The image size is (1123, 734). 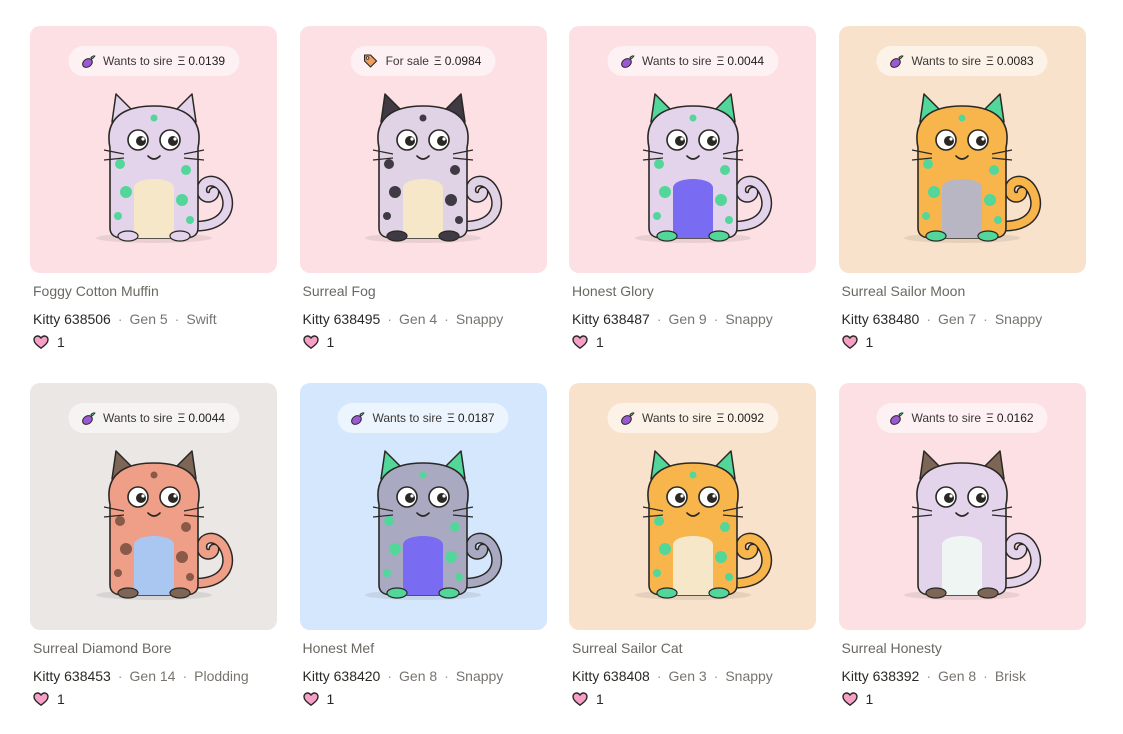 What do you see at coordinates (463, 61) in the screenshot?
I see `badge-price: 0.0984` at bounding box center [463, 61].